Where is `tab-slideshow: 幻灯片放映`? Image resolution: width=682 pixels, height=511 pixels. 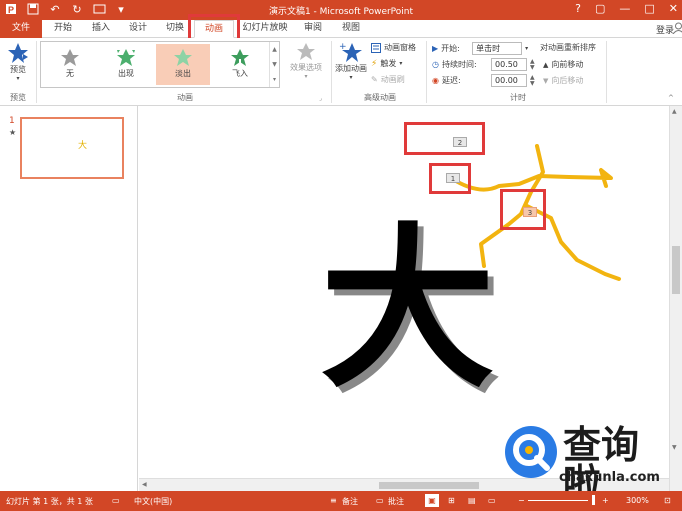 tab-slideshow: 幻灯片放映 is located at coordinates (265, 29).